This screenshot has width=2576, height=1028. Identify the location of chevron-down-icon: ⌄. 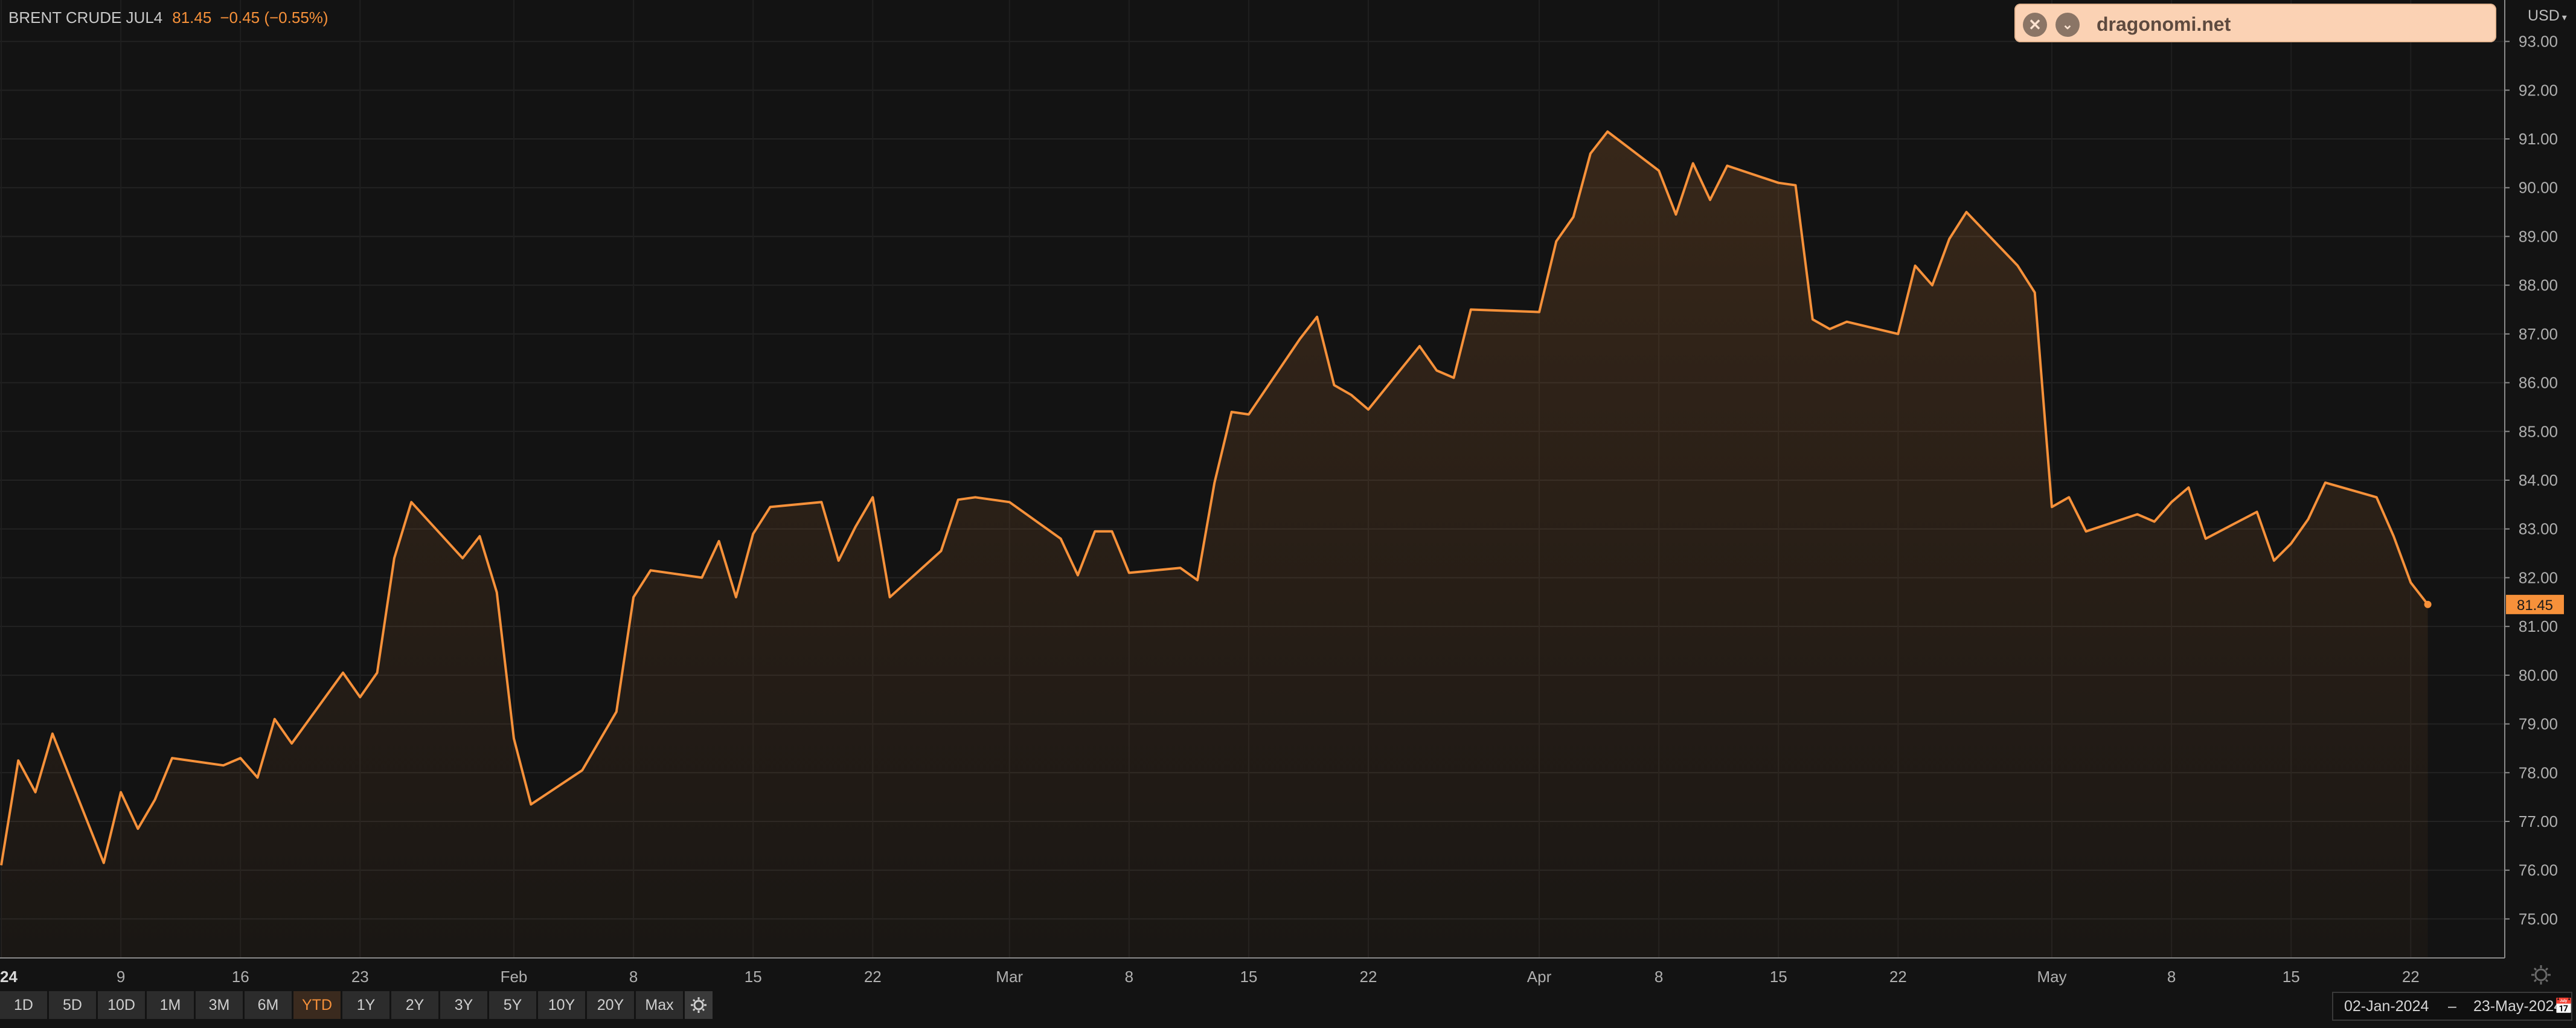
(2067, 25).